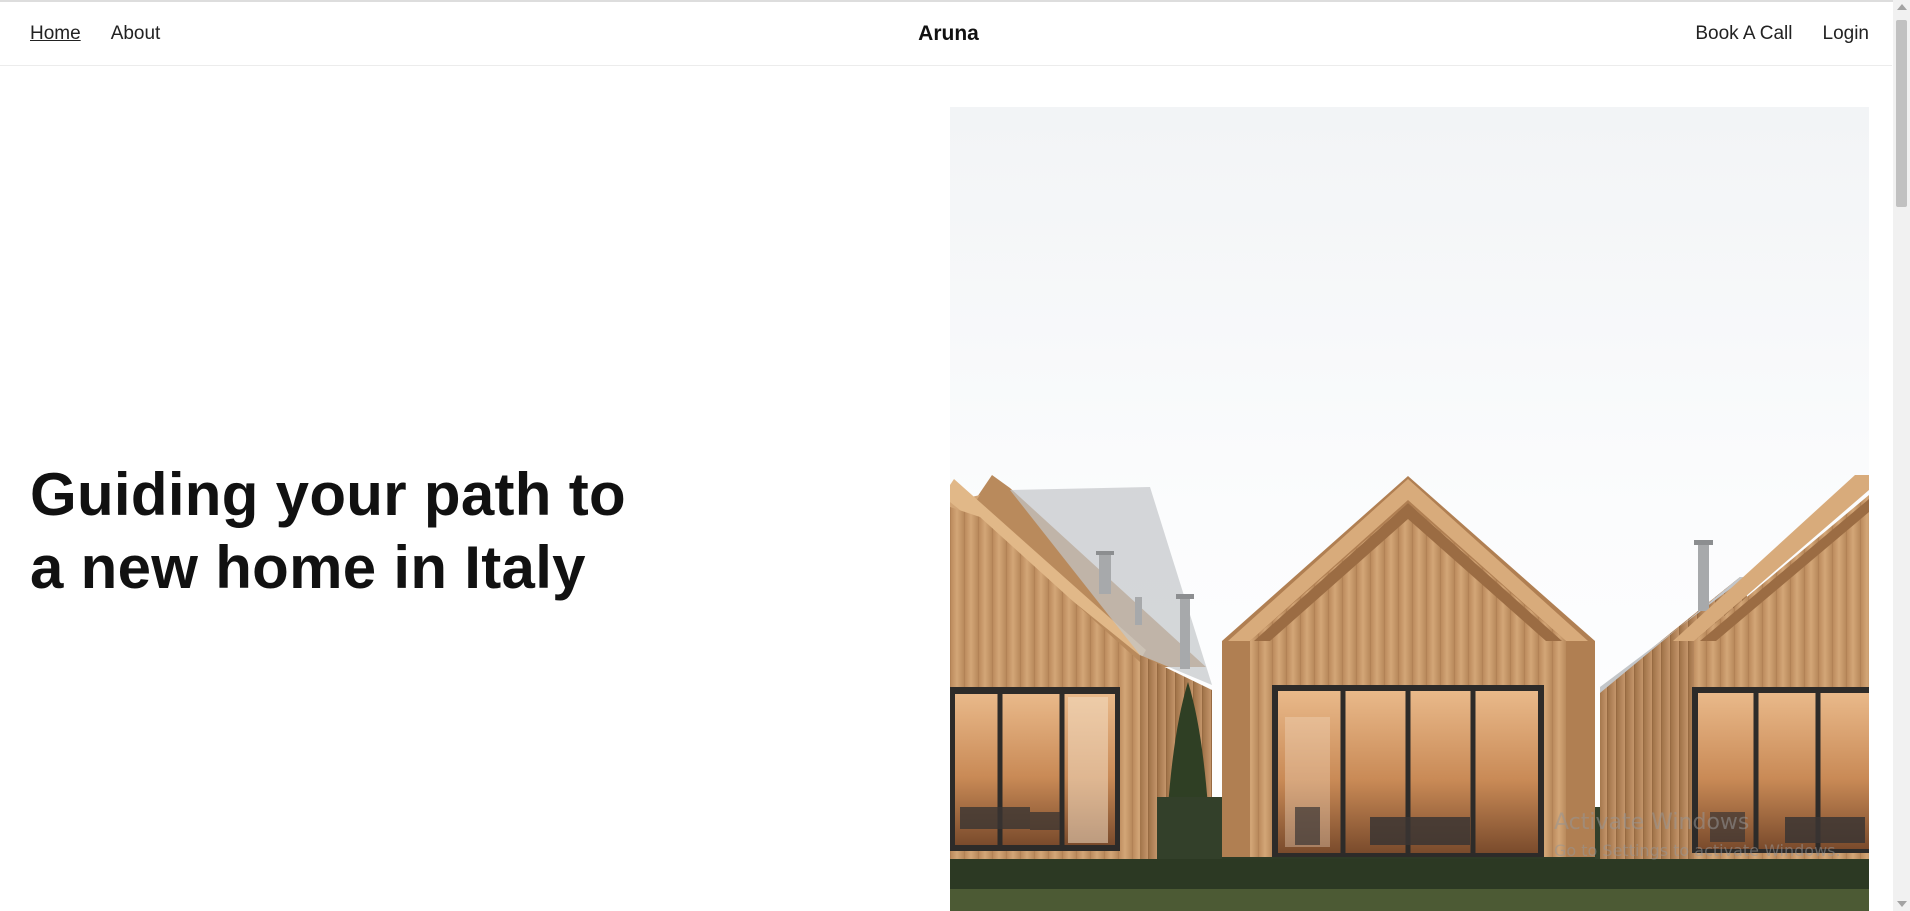 The width and height of the screenshot is (1910, 911). Describe the element at coordinates (1409, 900) in the screenshot. I see `lawn` at that location.